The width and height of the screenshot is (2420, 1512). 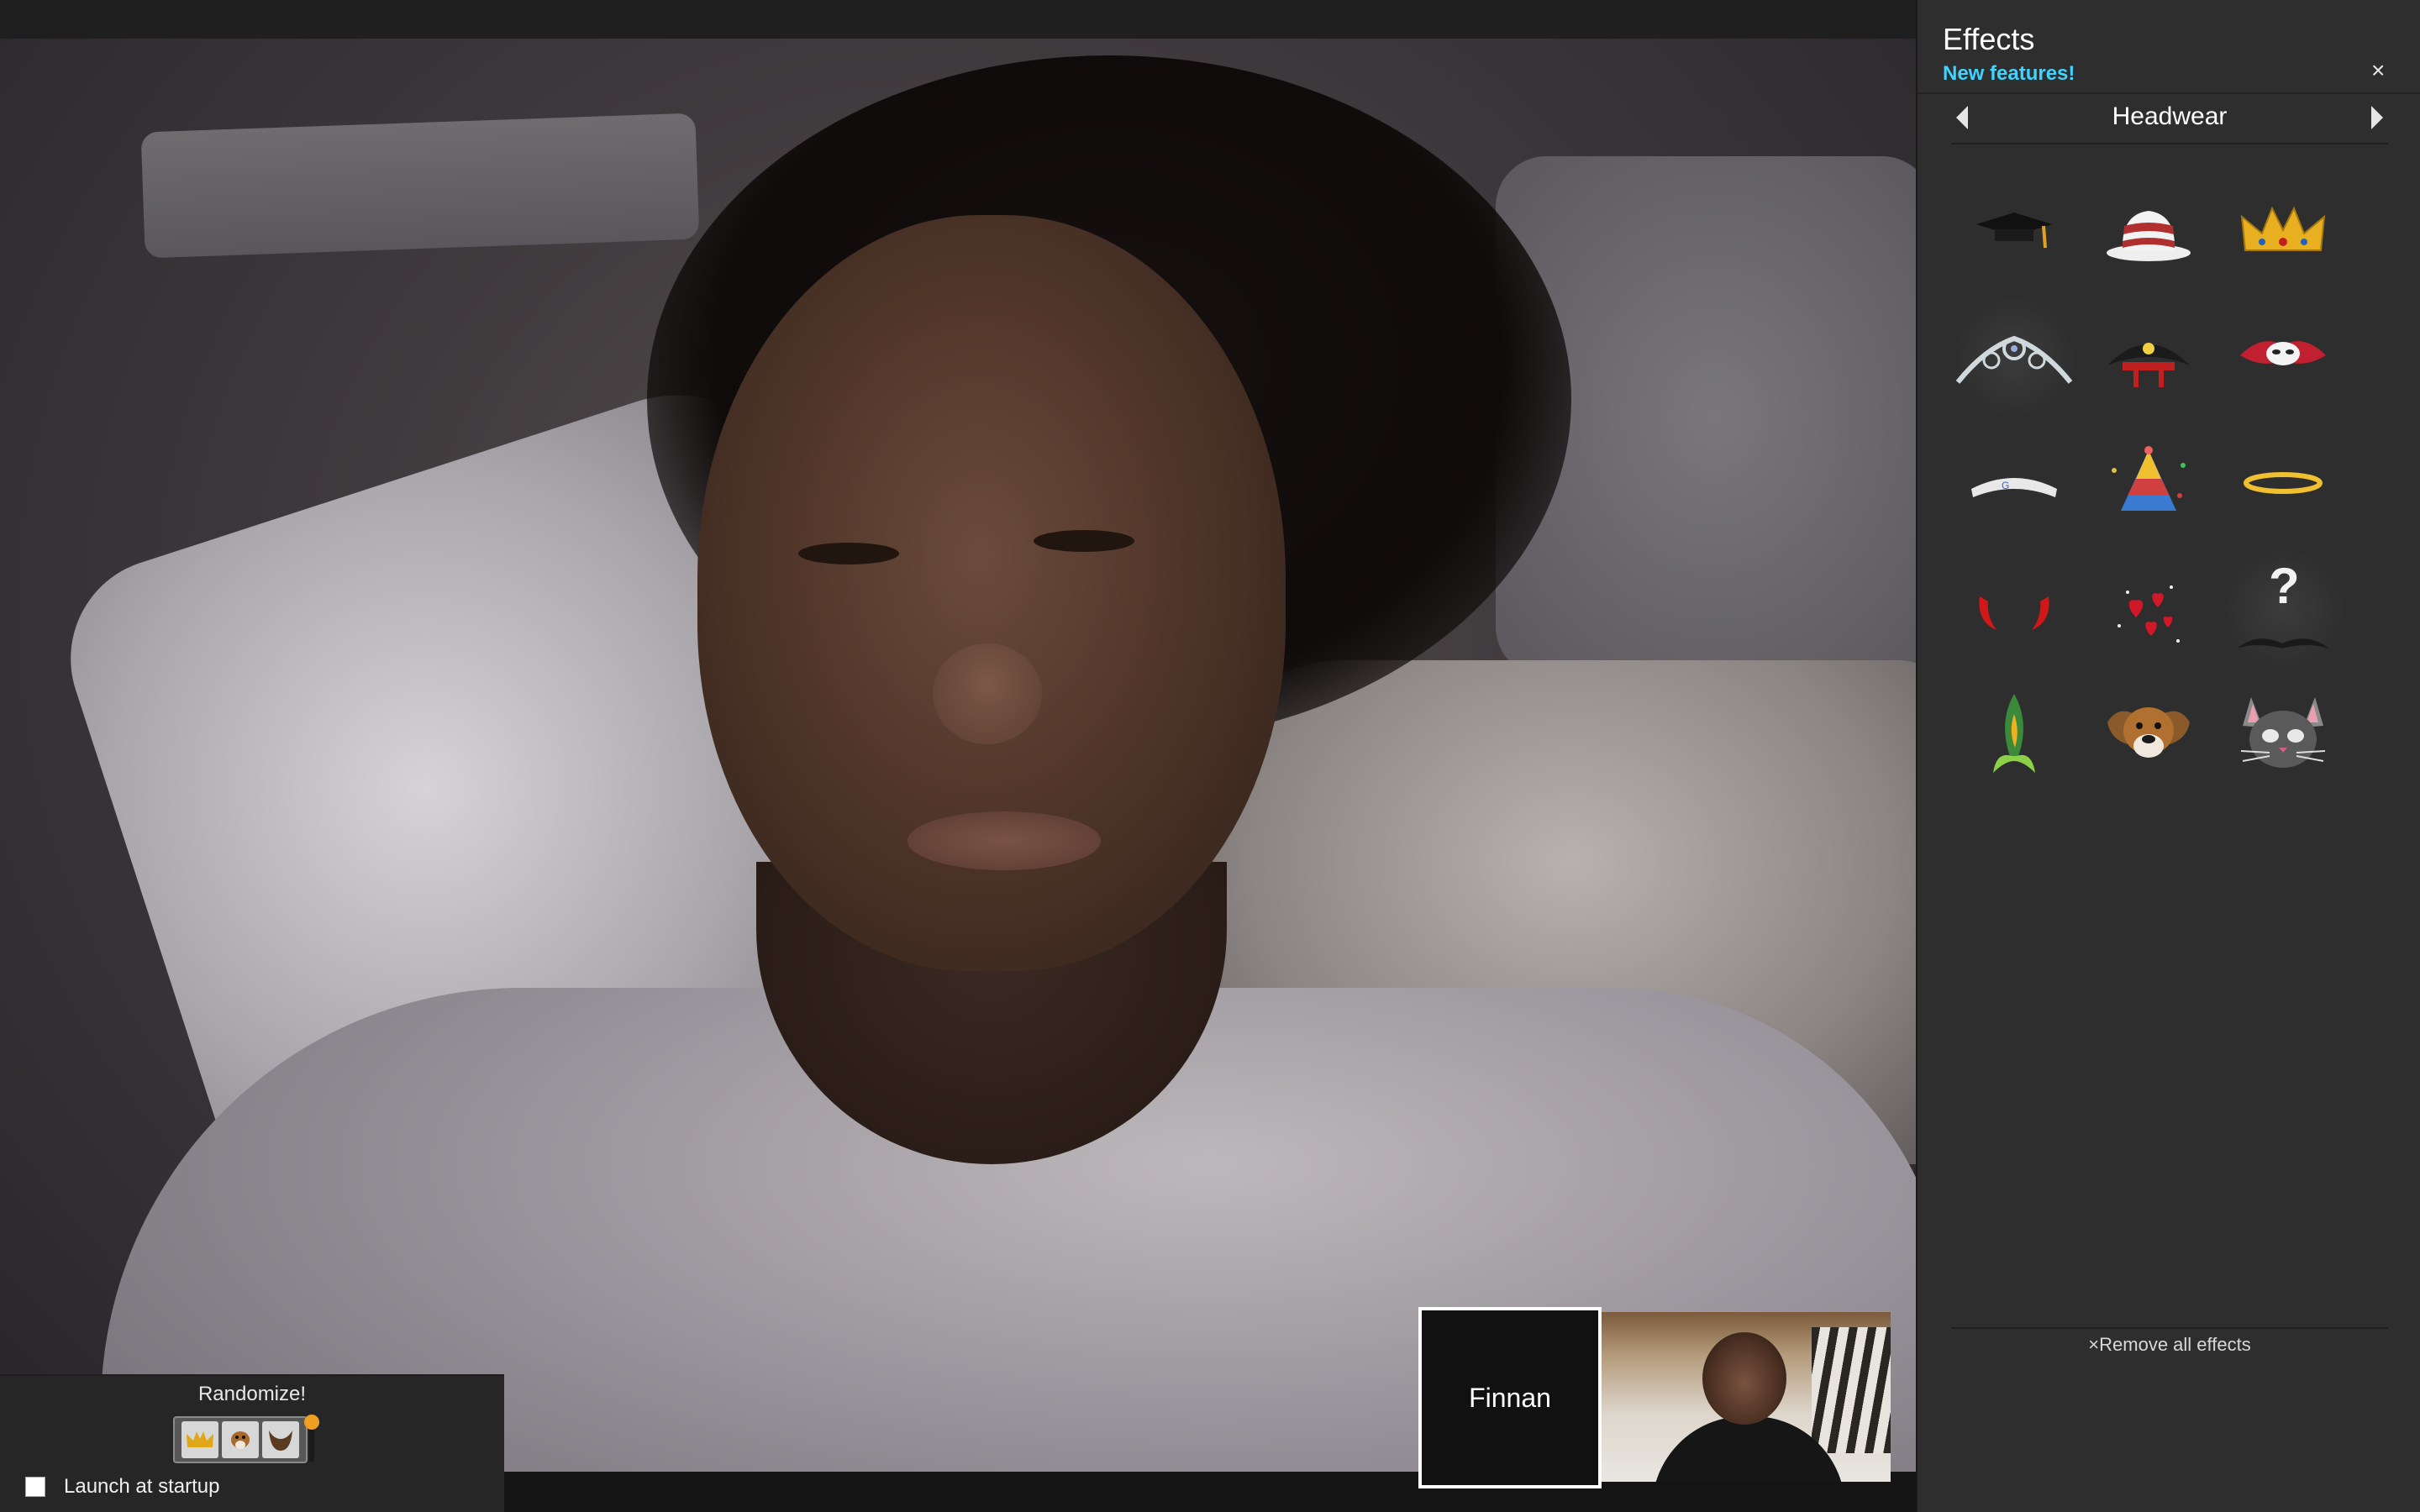 I want to click on pirate-hat-icon, so click(x=2149, y=357).